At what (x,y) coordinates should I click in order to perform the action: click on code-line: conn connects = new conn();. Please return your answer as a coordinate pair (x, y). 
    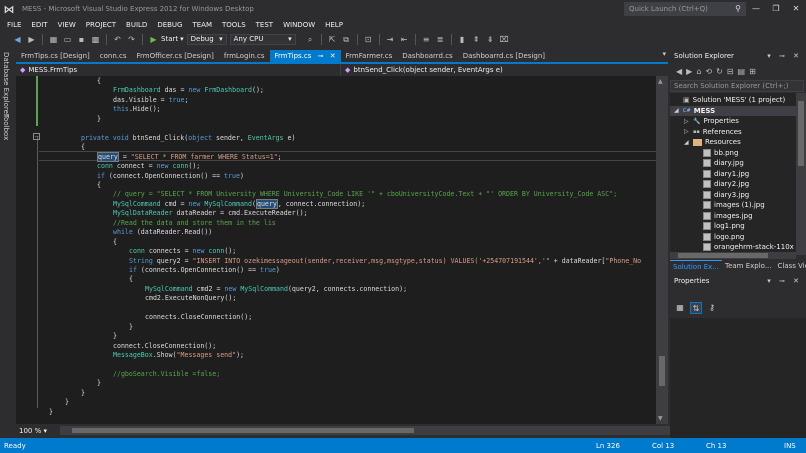
    Looking at the image, I should click on (182, 251).